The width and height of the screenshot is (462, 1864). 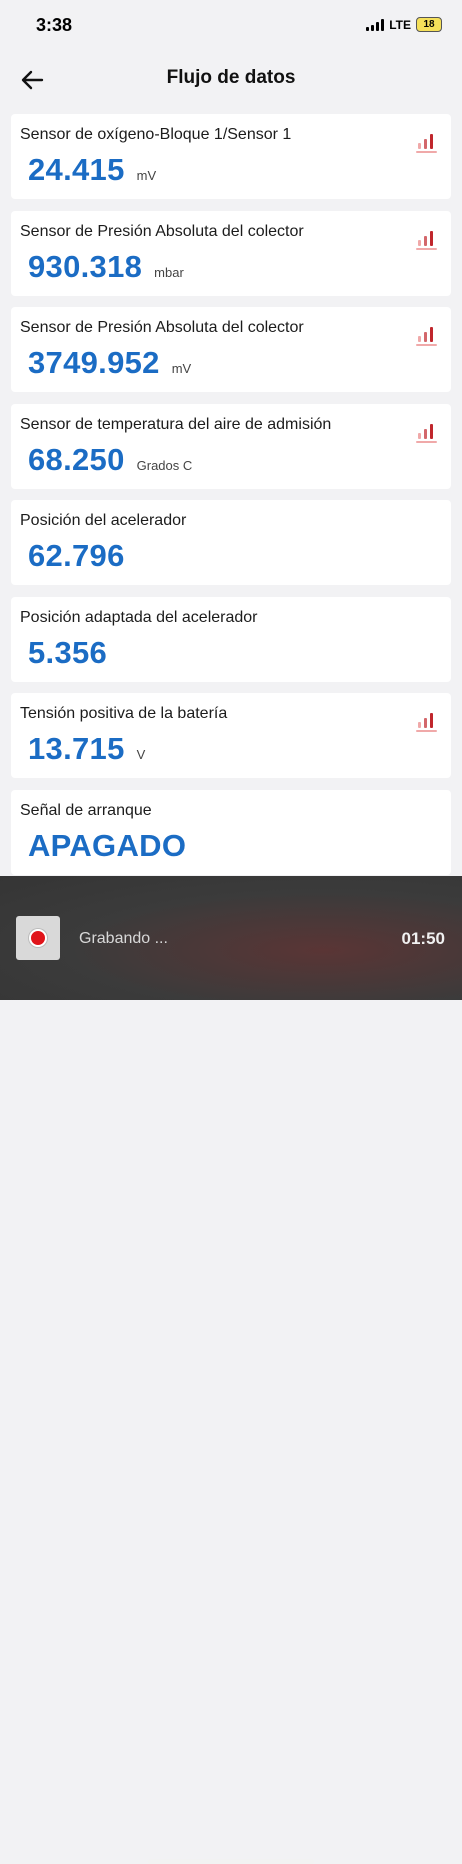 What do you see at coordinates (169, 272) in the screenshot?
I see `sensor-unit: mbar` at bounding box center [169, 272].